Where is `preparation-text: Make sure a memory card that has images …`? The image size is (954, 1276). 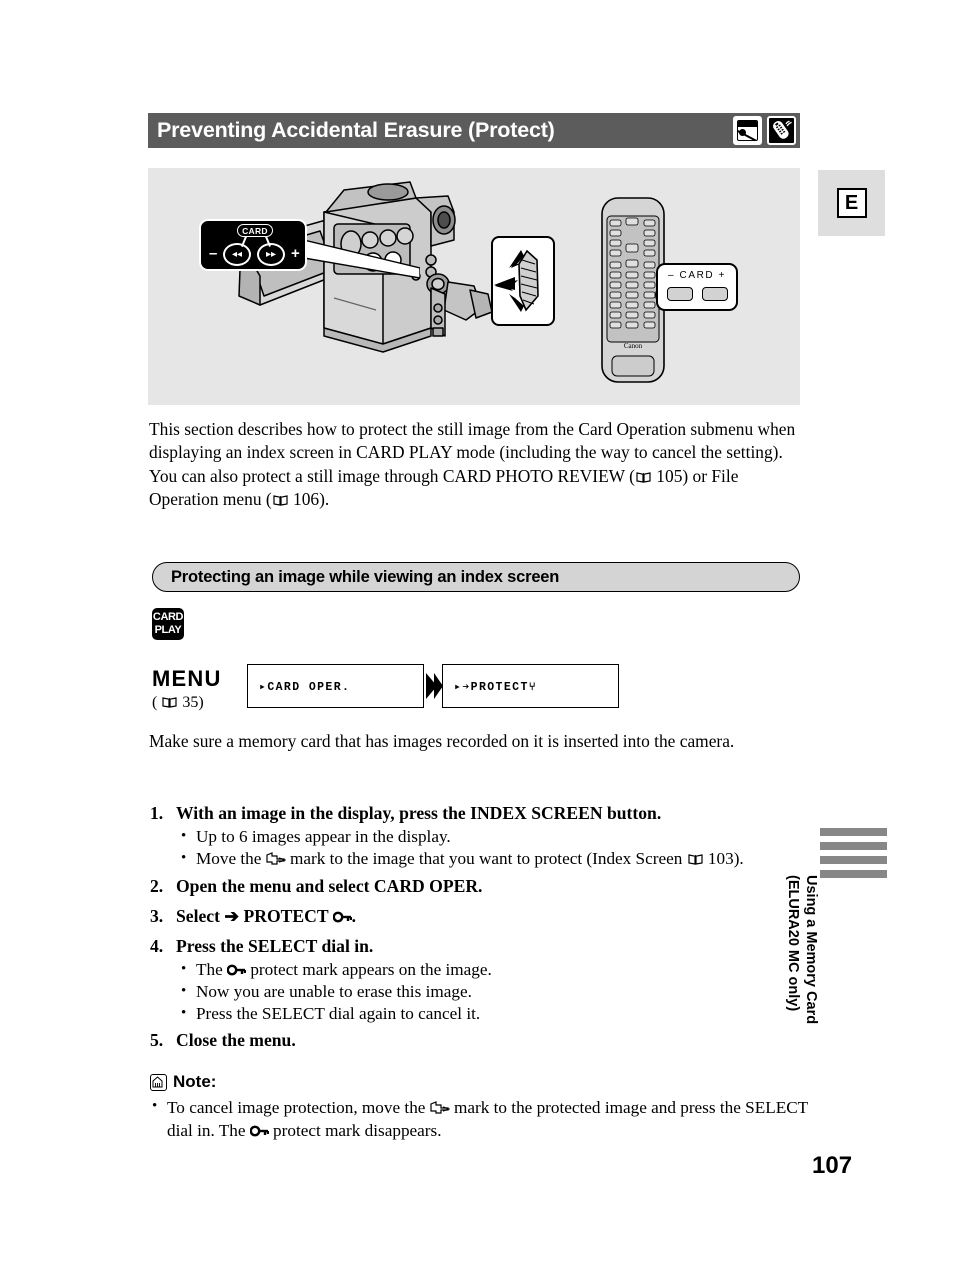 preparation-text: Make sure a memory card that has images … is located at coordinates (442, 741).